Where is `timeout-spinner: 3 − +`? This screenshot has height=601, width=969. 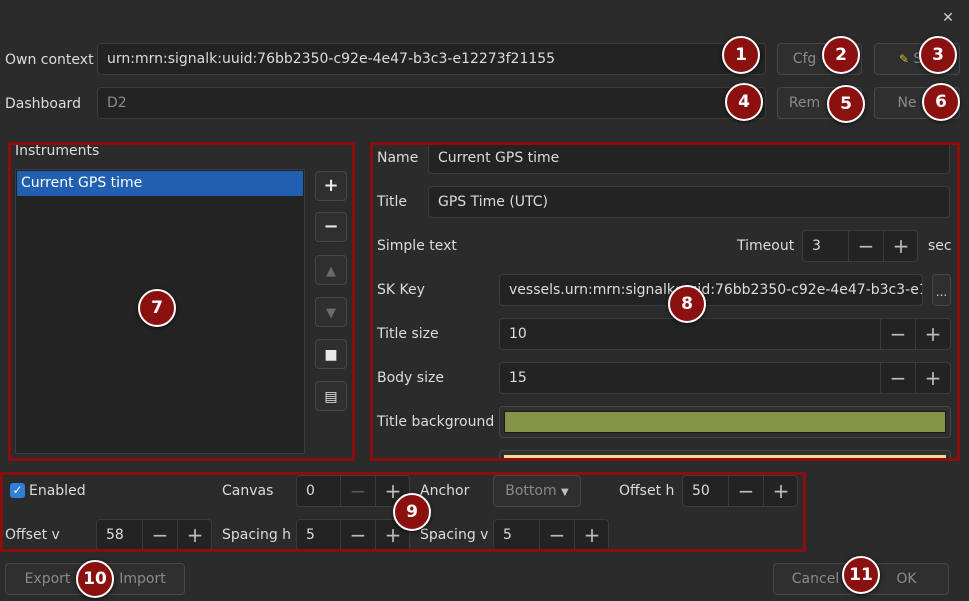
timeout-spinner: 3 − + is located at coordinates (860, 246).